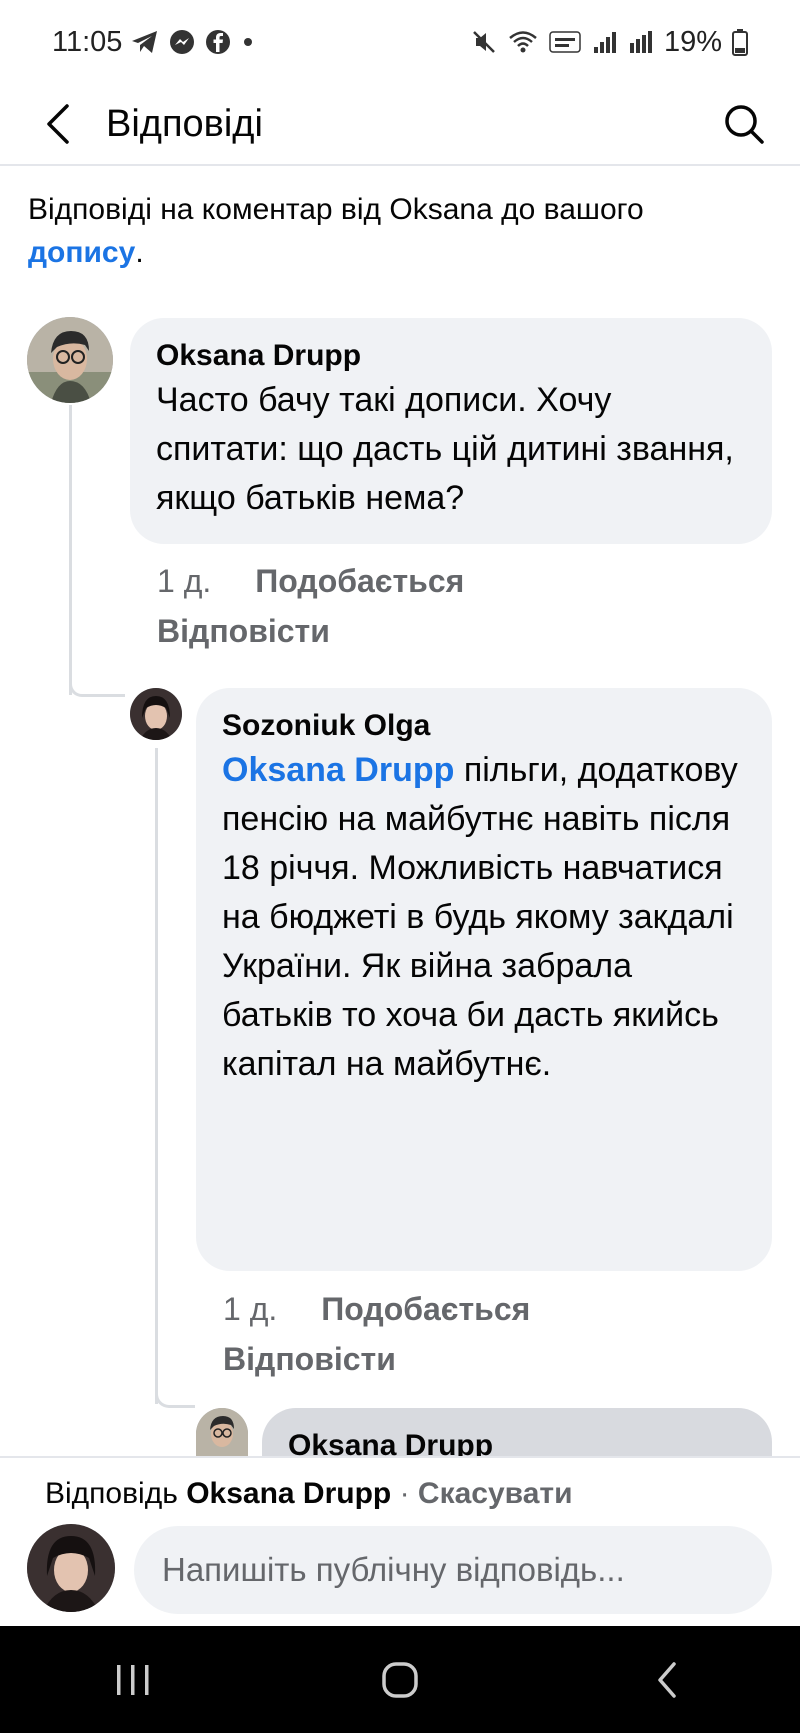  I want to click on page-title: Відповіді, so click(184, 123).